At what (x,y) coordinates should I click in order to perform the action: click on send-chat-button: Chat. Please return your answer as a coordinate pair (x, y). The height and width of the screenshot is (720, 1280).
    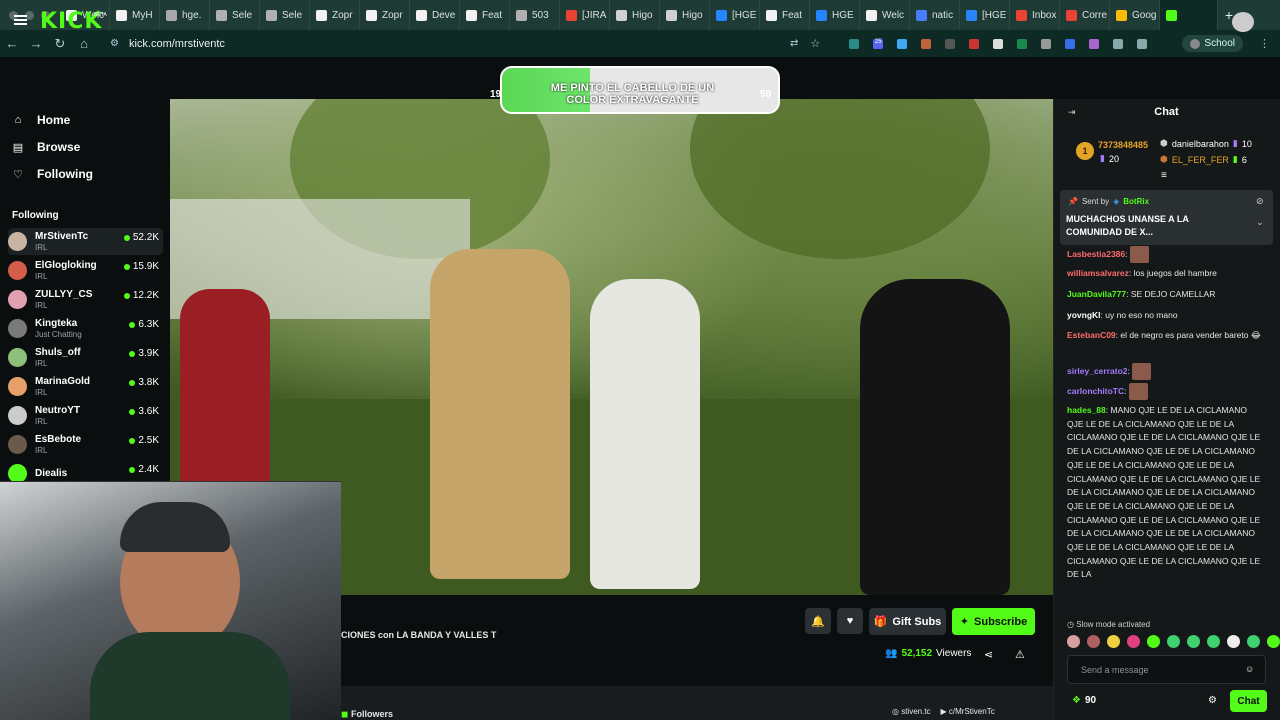
    Looking at the image, I should click on (1248, 701).